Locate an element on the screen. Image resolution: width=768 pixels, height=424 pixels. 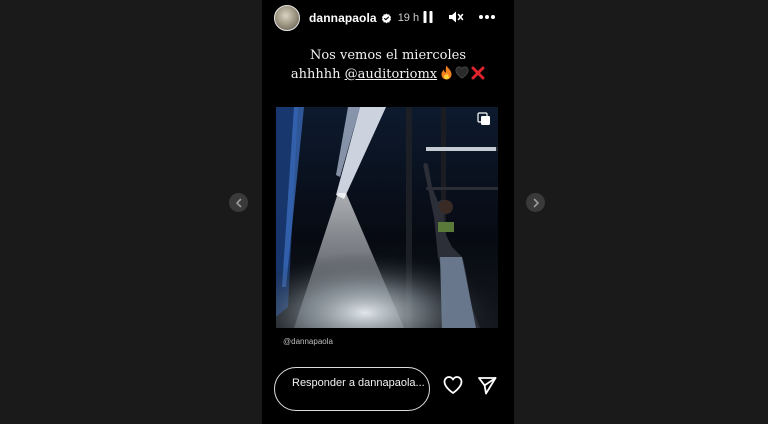
pause-icon is located at coordinates (428, 17).